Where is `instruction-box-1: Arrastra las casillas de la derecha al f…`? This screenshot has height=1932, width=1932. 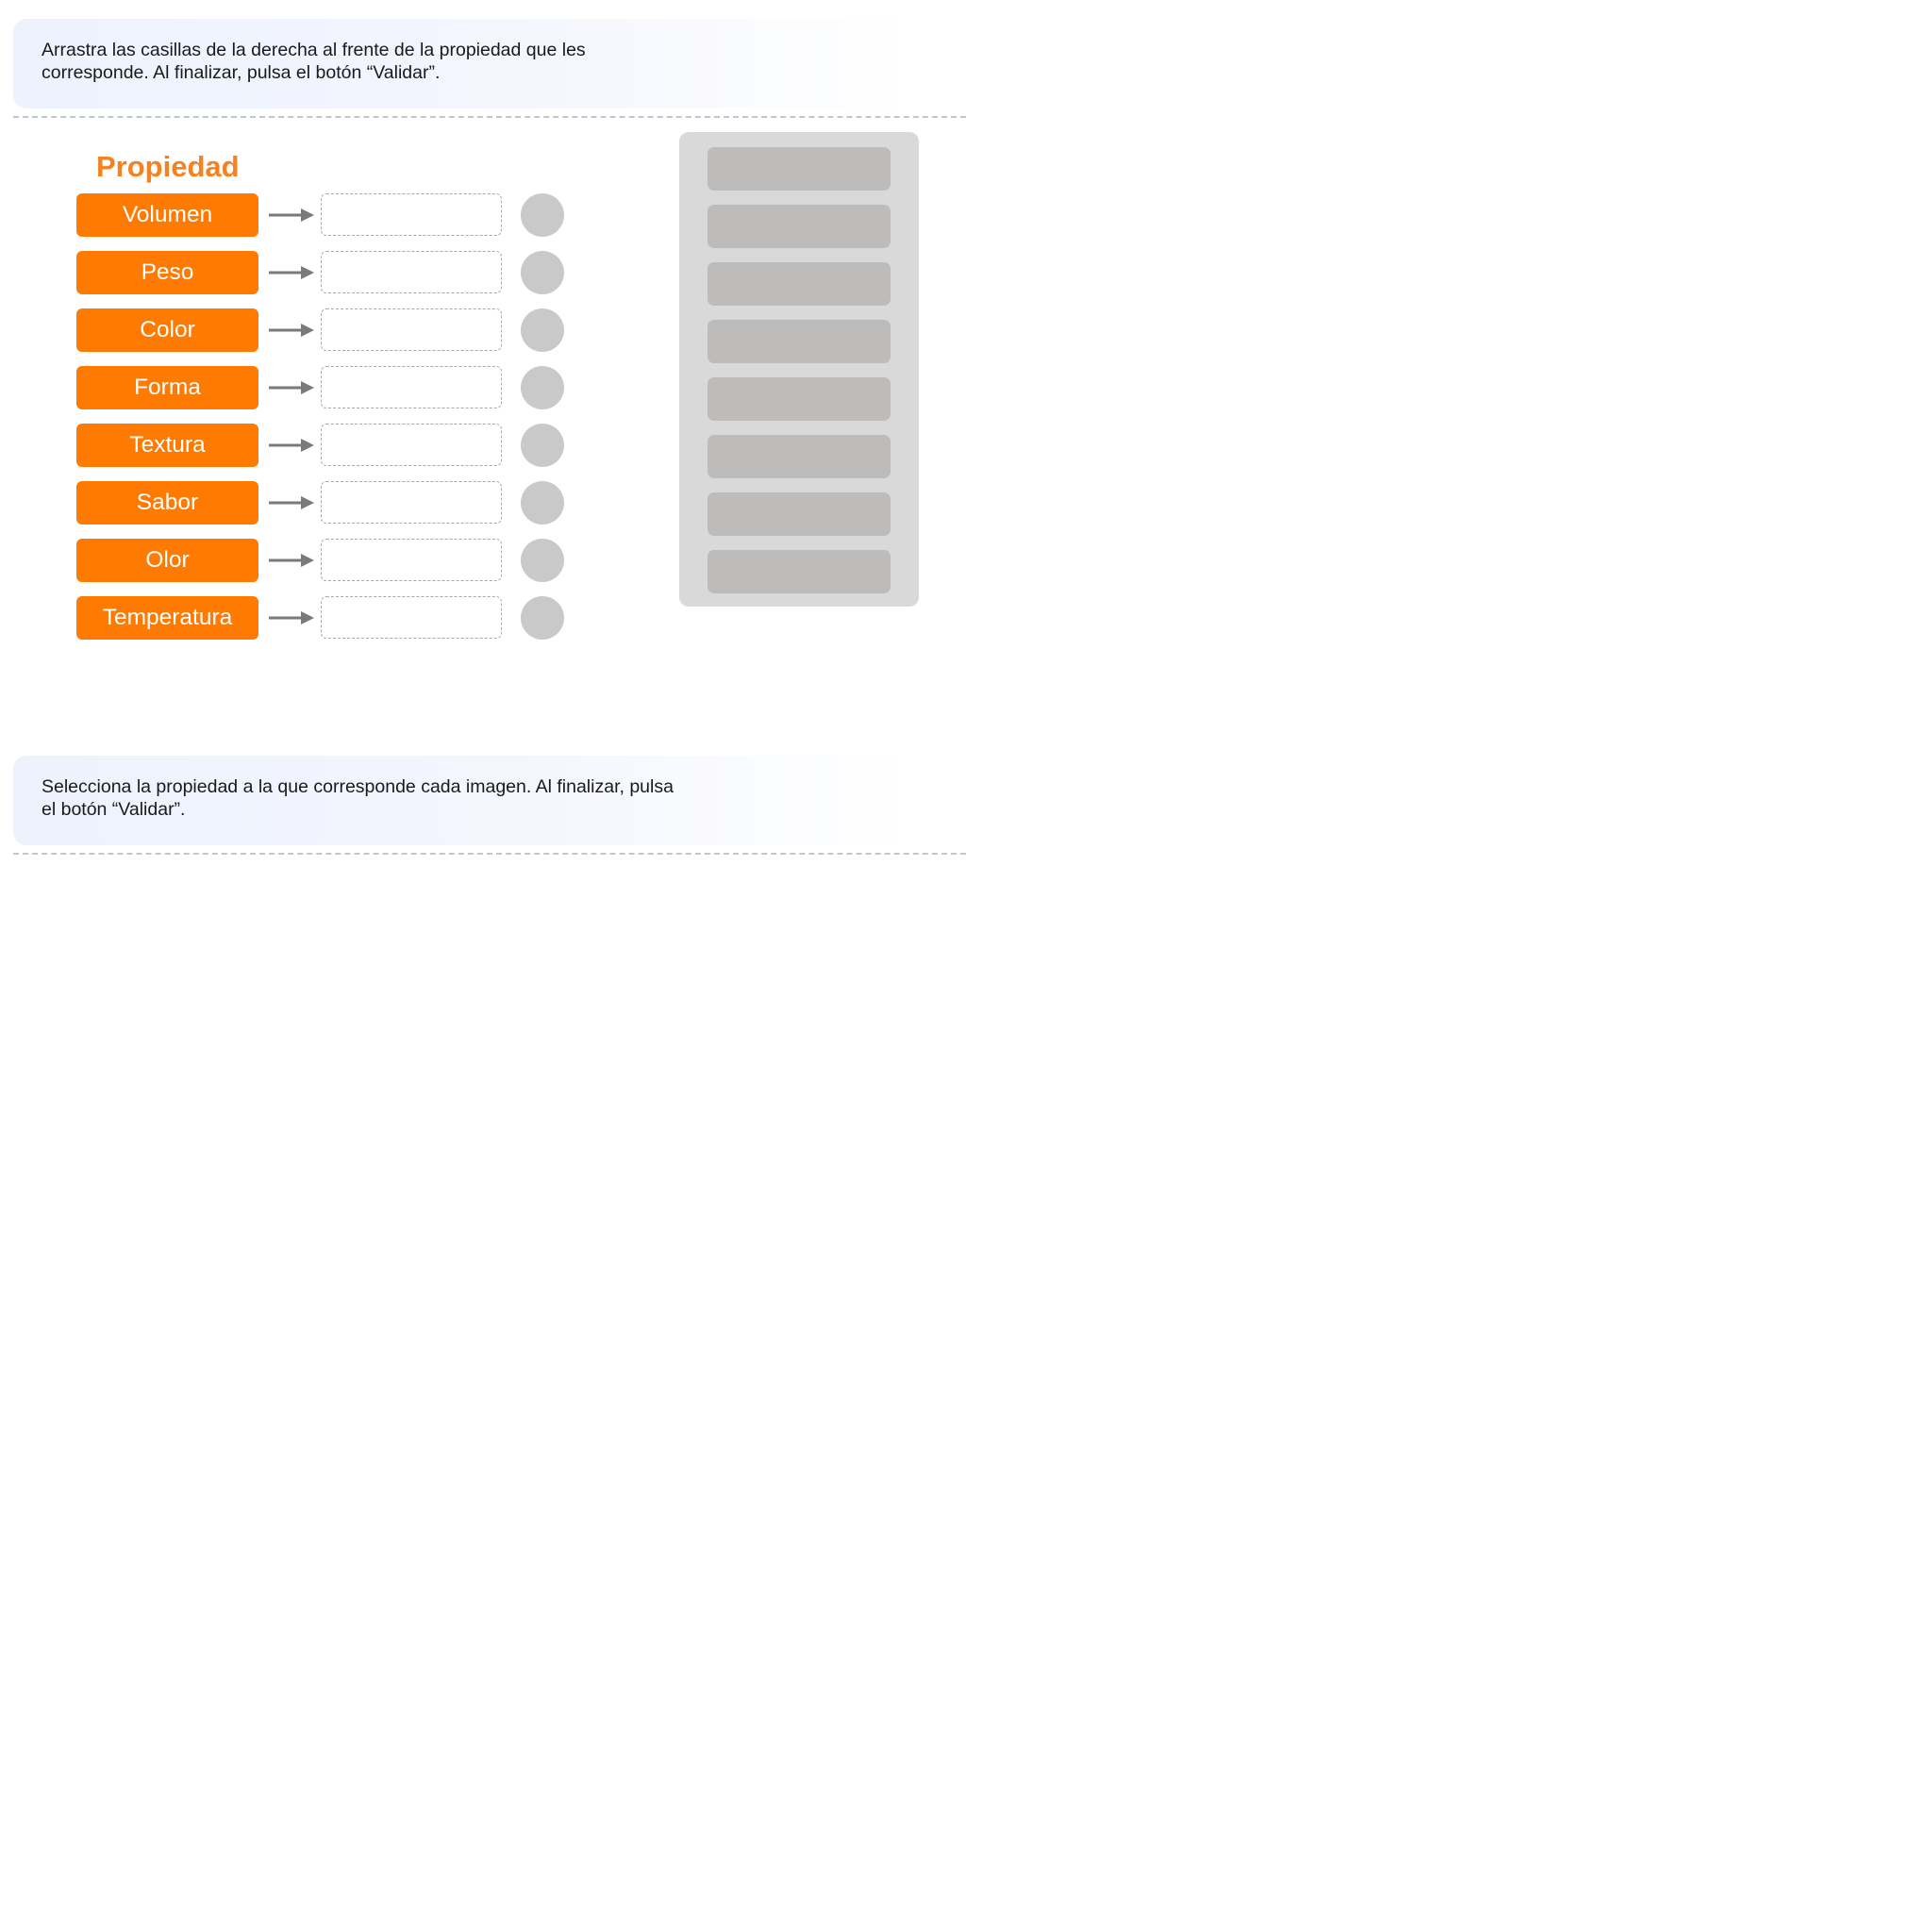
instruction-box-1: Arrastra las casillas de la derecha al f… is located at coordinates (464, 64).